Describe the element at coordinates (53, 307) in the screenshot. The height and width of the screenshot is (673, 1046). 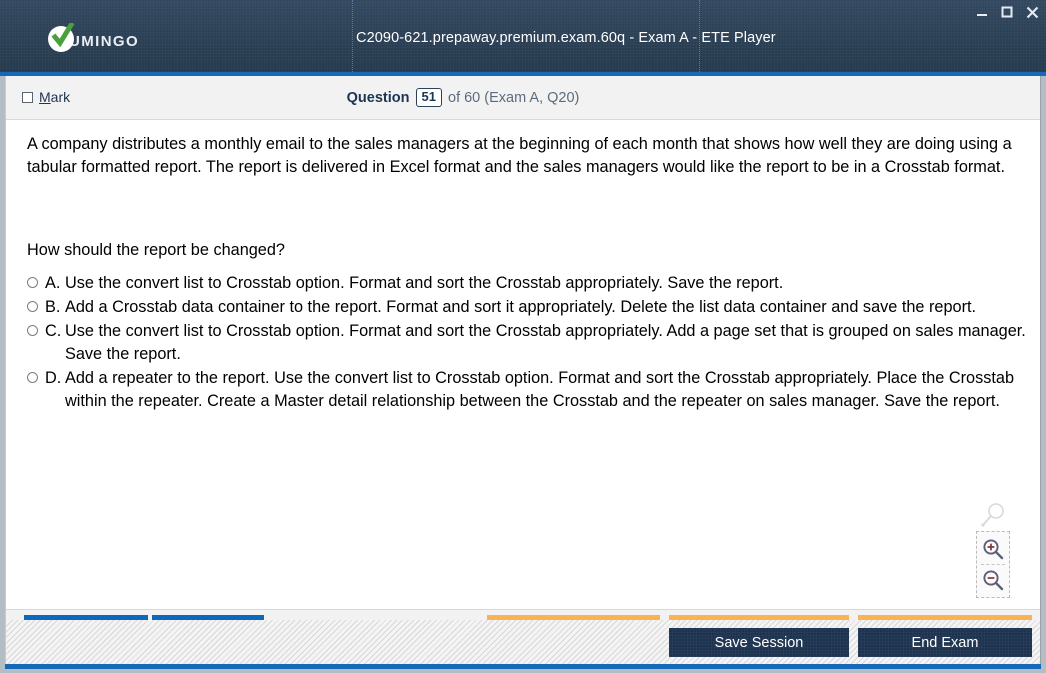
I see `option-letter-b: B.` at that location.